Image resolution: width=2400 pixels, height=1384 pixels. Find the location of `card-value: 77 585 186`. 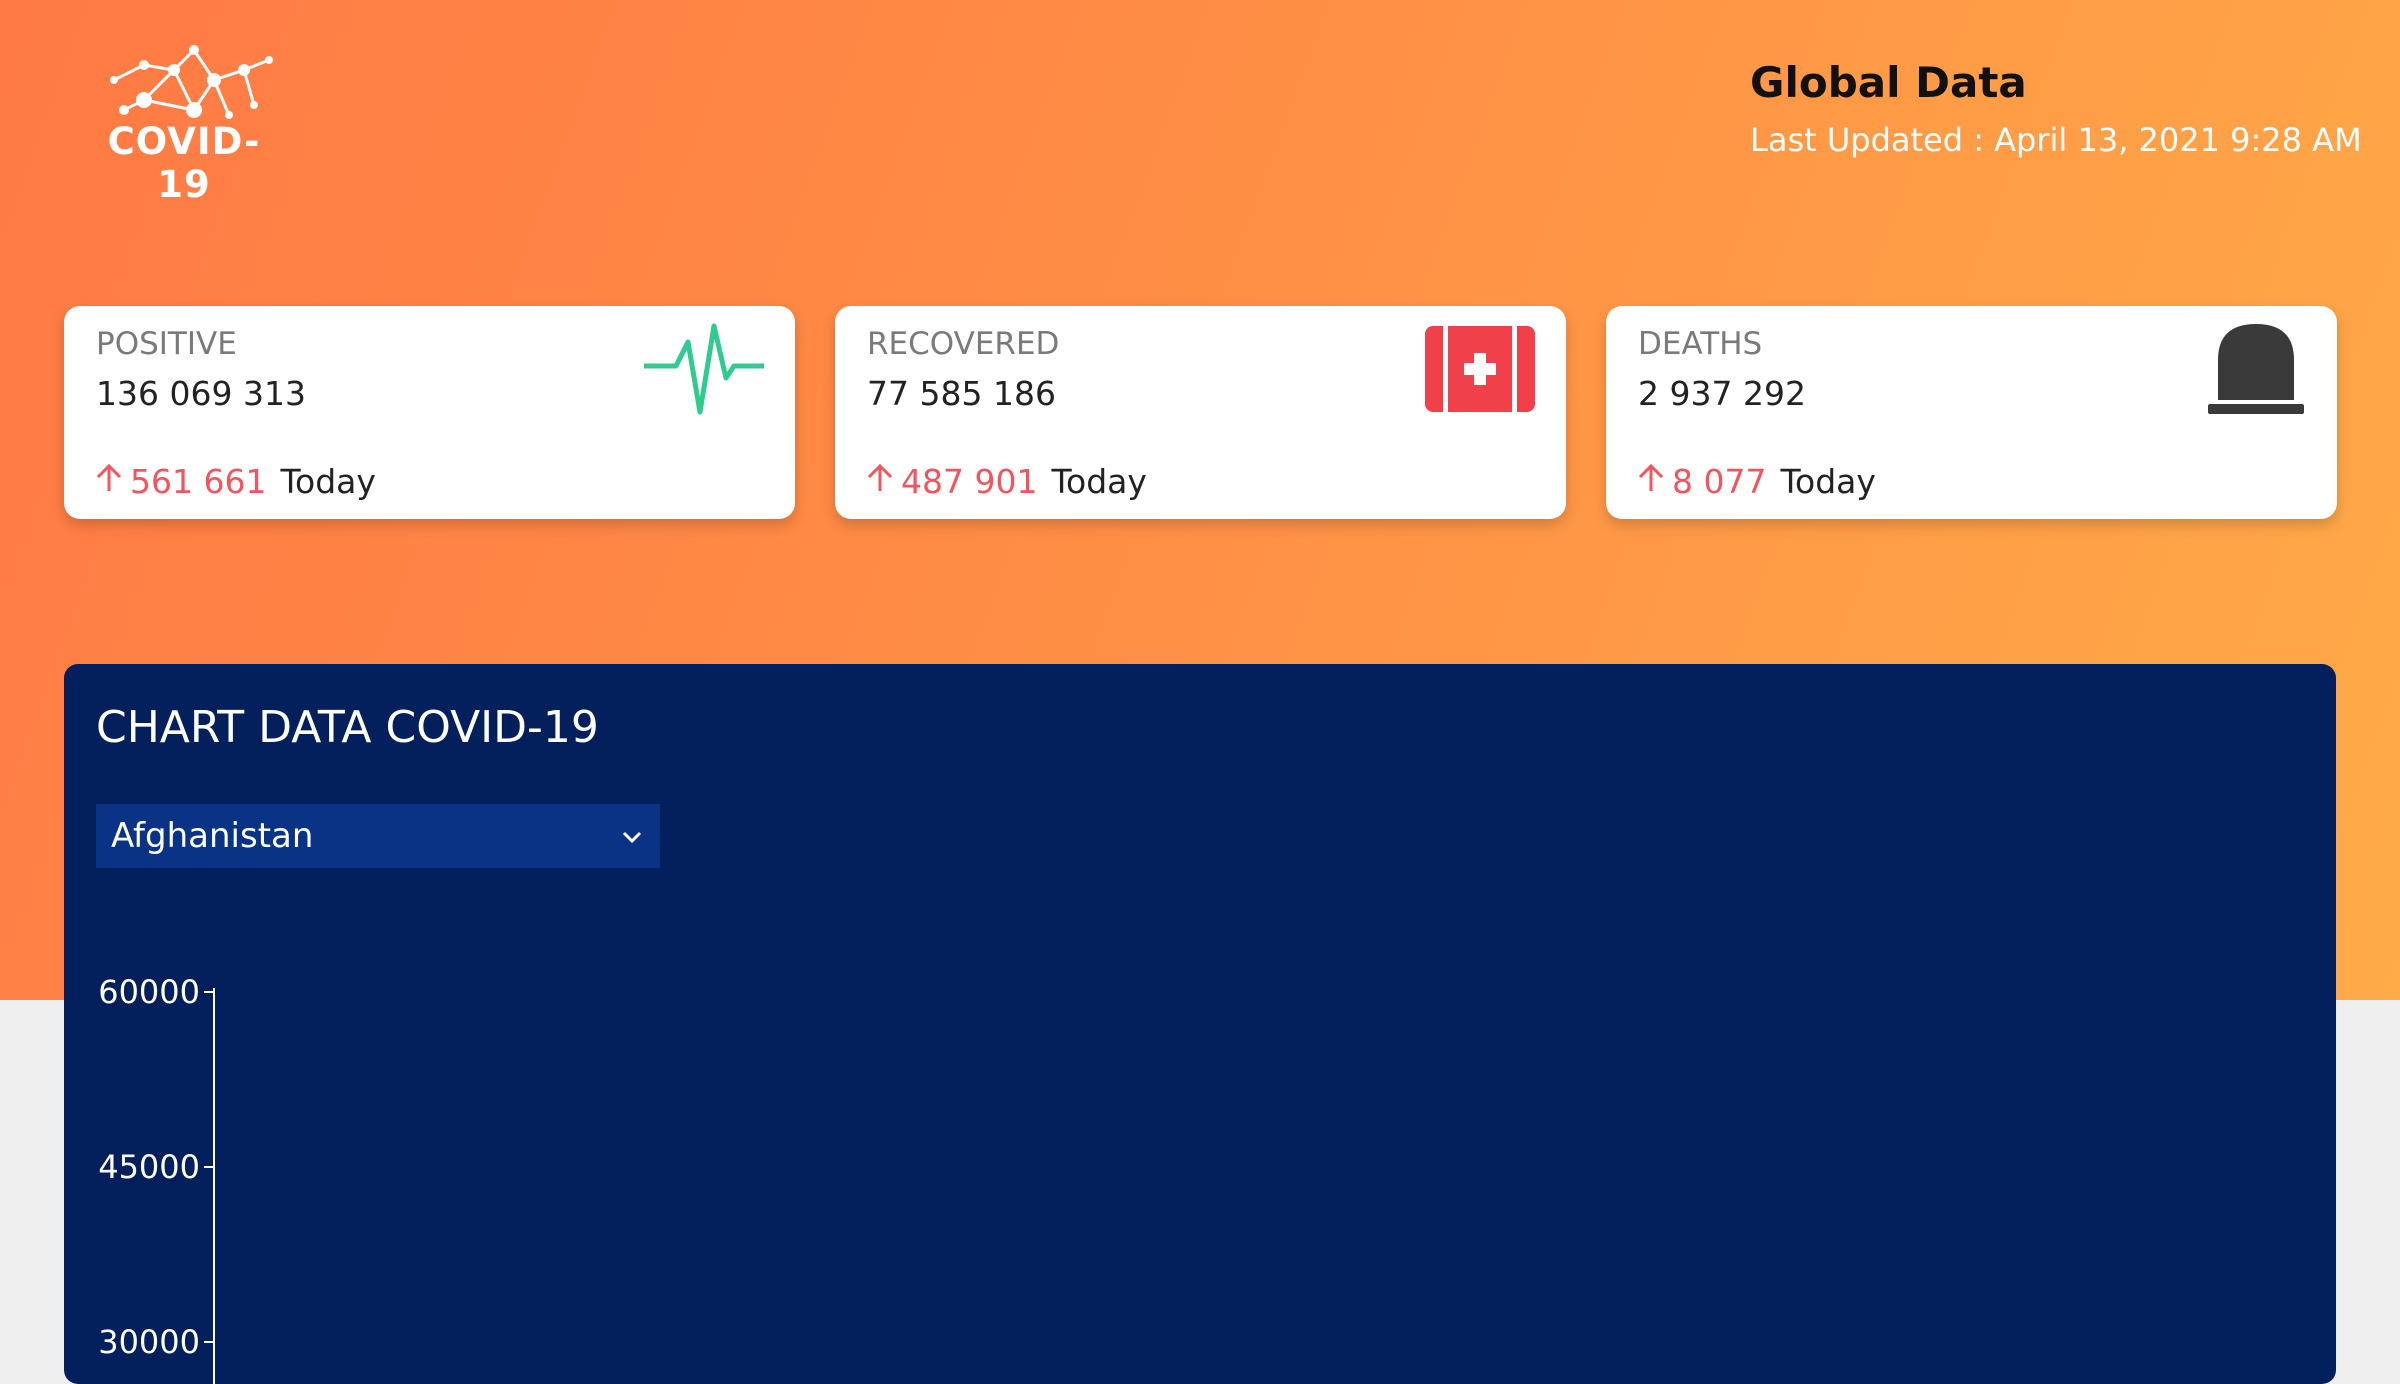

card-value: 77 585 186 is located at coordinates (961, 393).